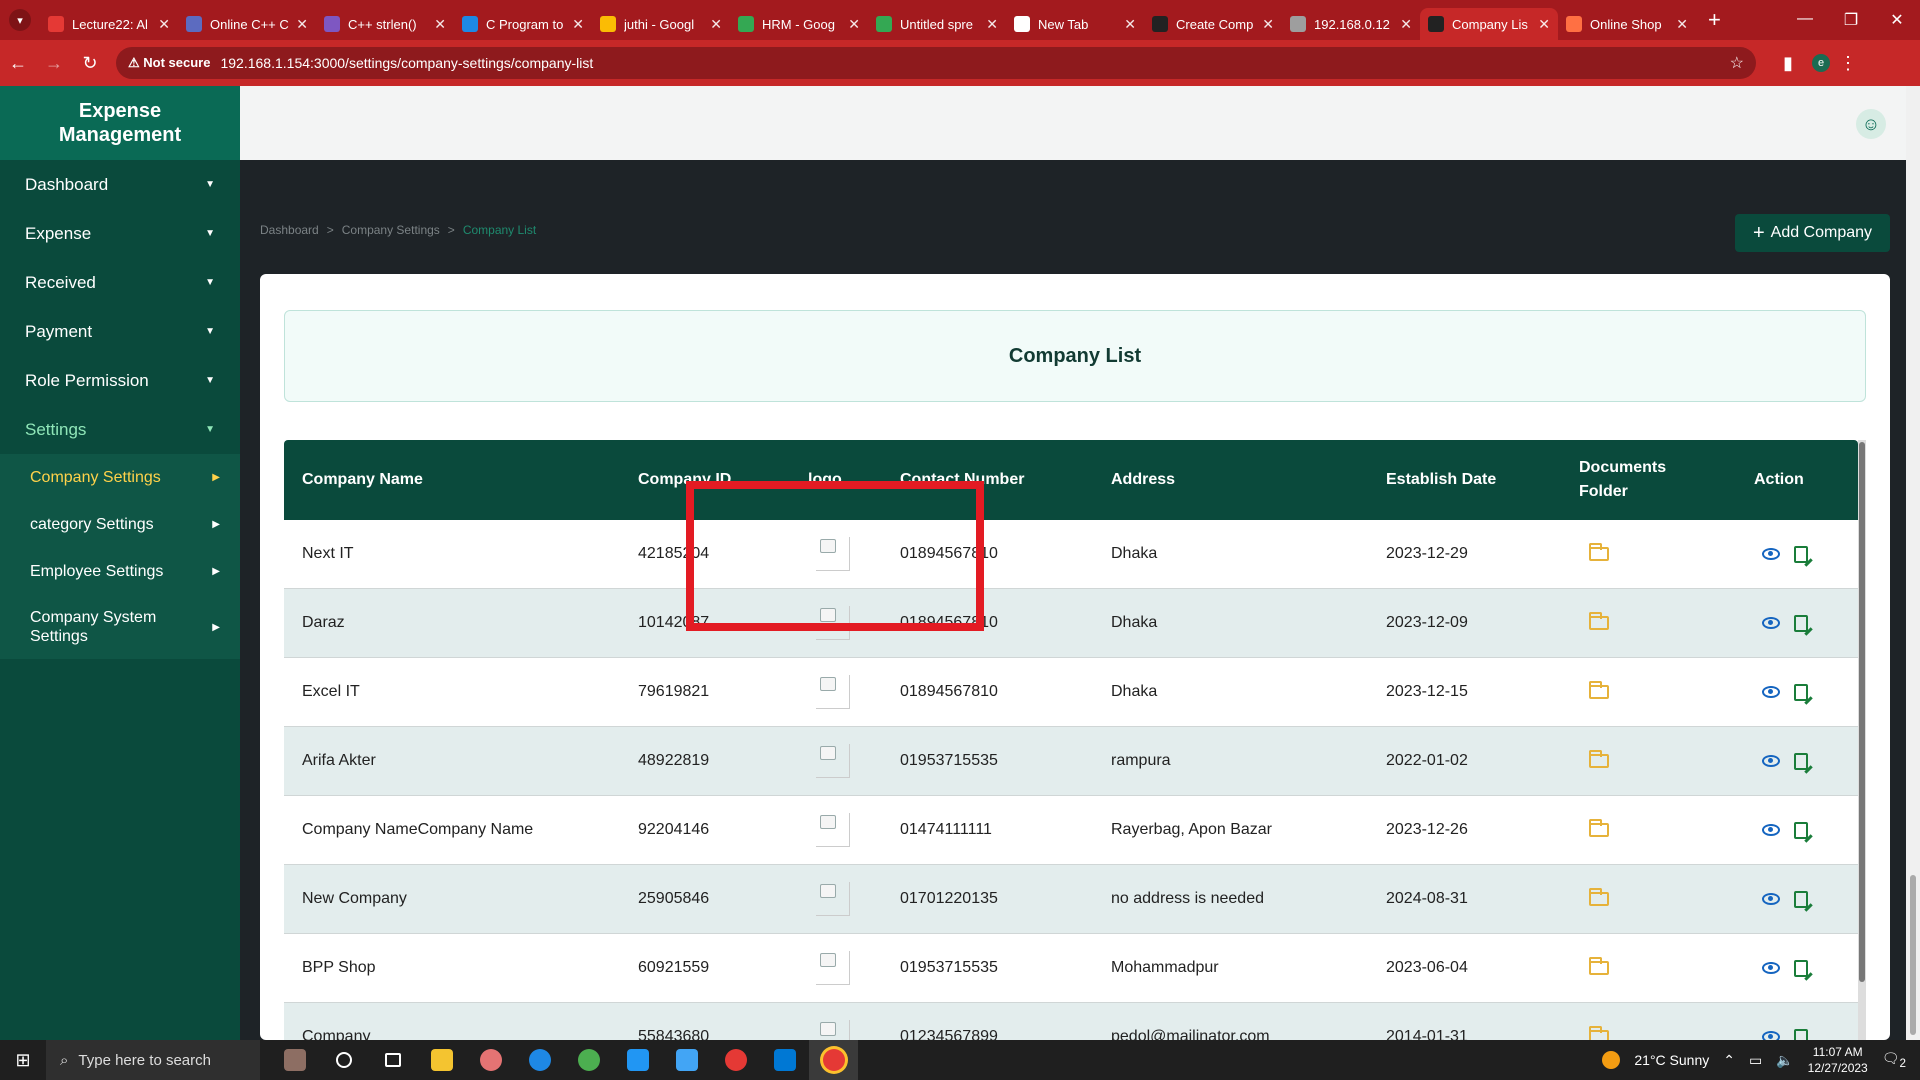 The width and height of the screenshot is (1920, 1080). Describe the element at coordinates (343, 1060) in the screenshot. I see `cortana-icon` at that location.